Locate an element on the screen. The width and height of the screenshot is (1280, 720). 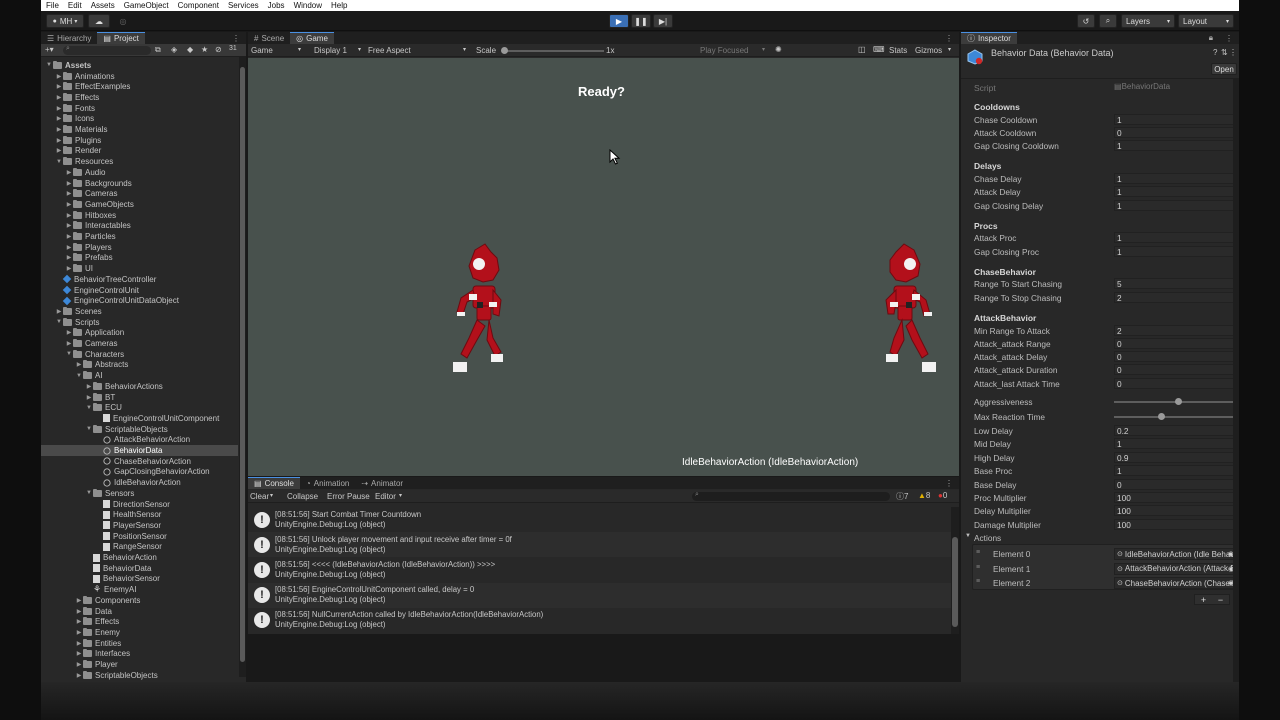
play-focused-dropdown: Play Focused is located at coordinates (724, 50).